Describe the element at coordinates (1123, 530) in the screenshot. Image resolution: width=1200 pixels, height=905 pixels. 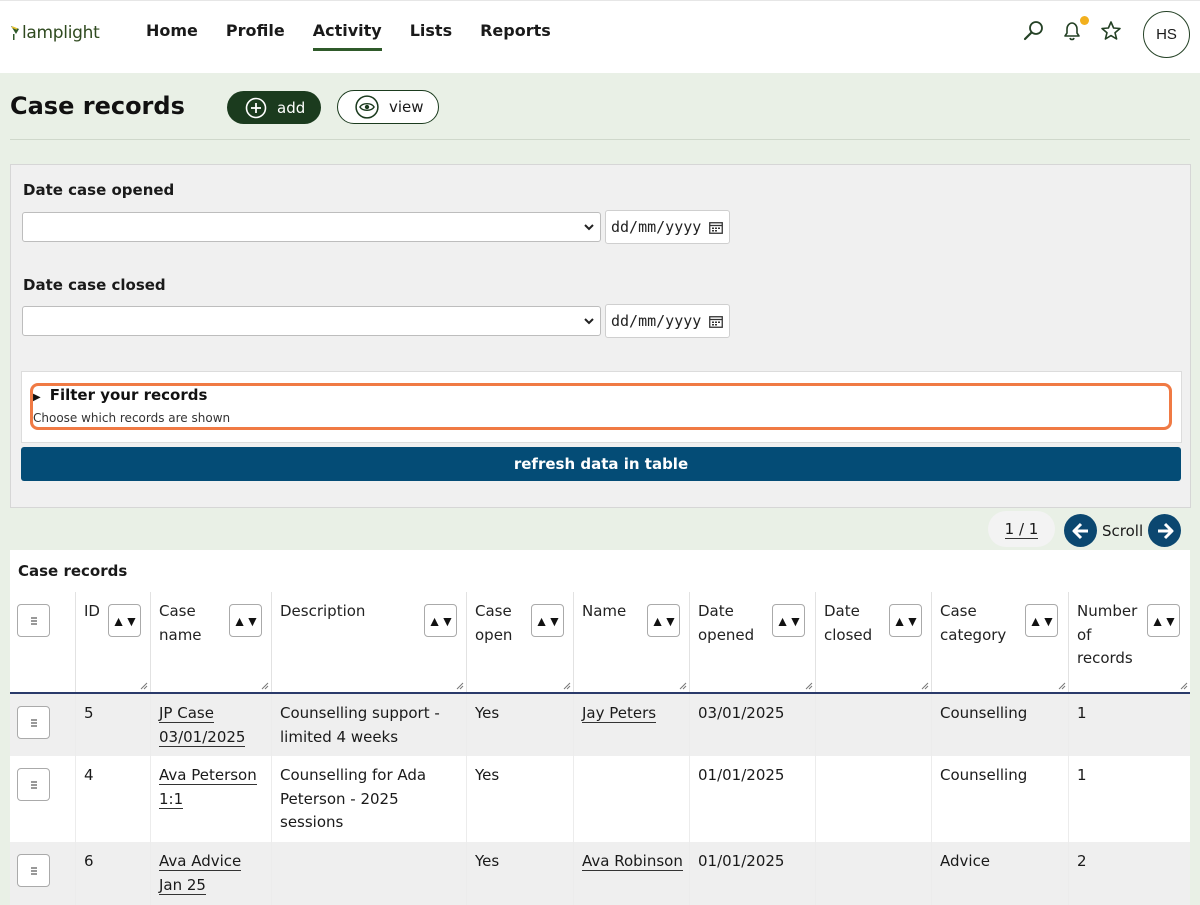
I see `scroll-controls: Scroll` at that location.